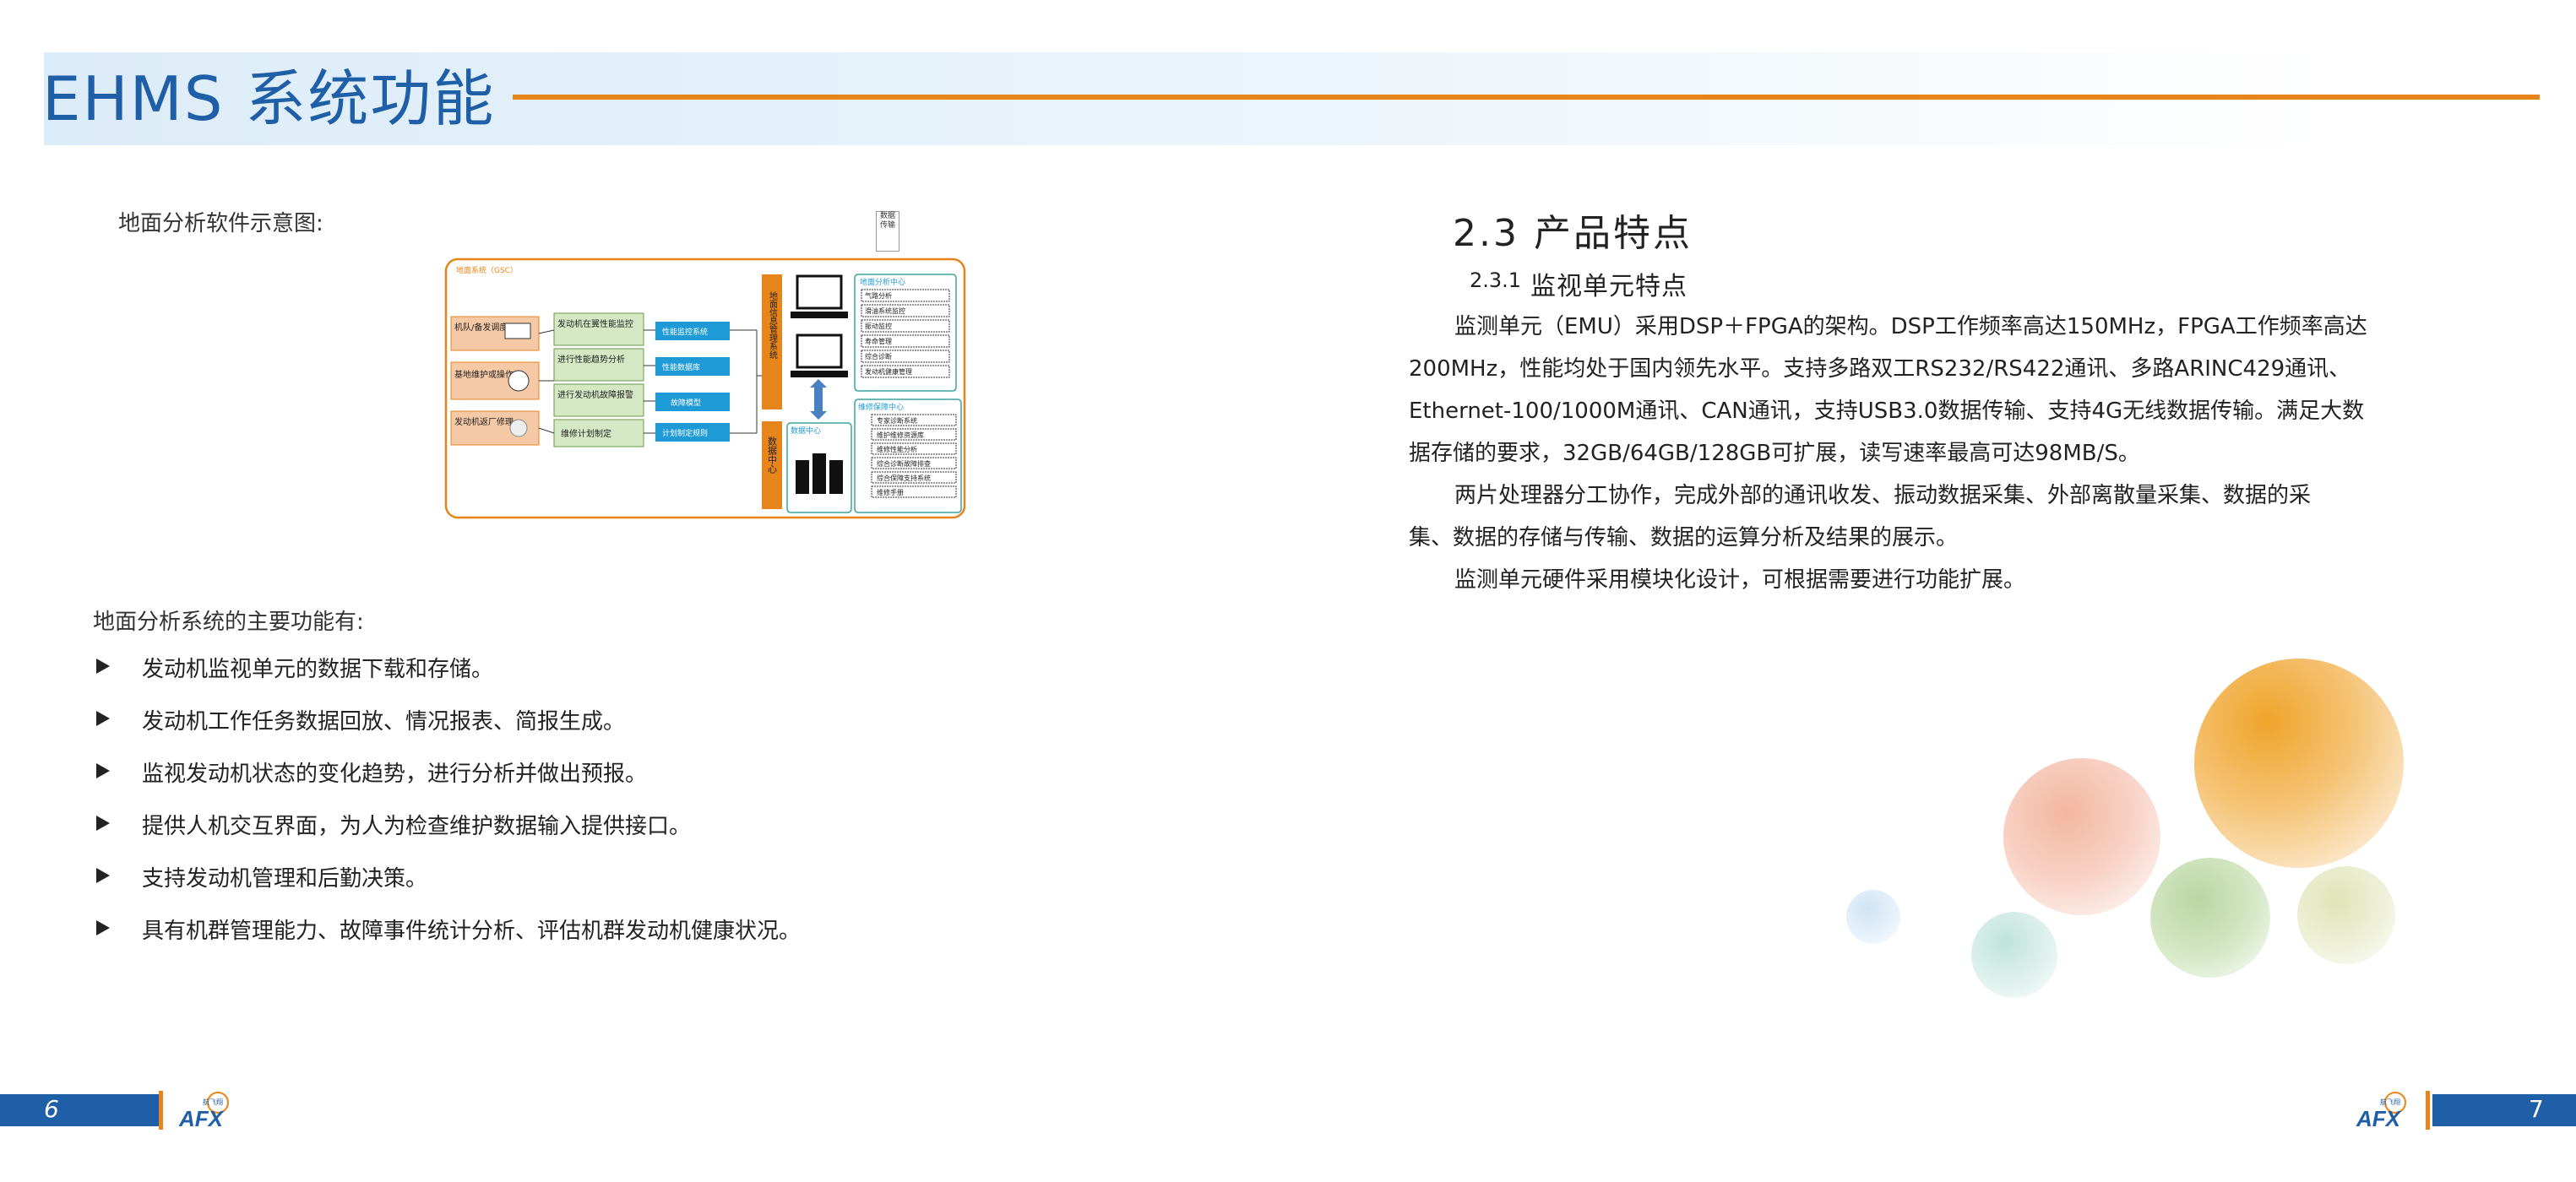  Describe the element at coordinates (517, 331) in the screenshot. I see `laptop-icon` at that location.